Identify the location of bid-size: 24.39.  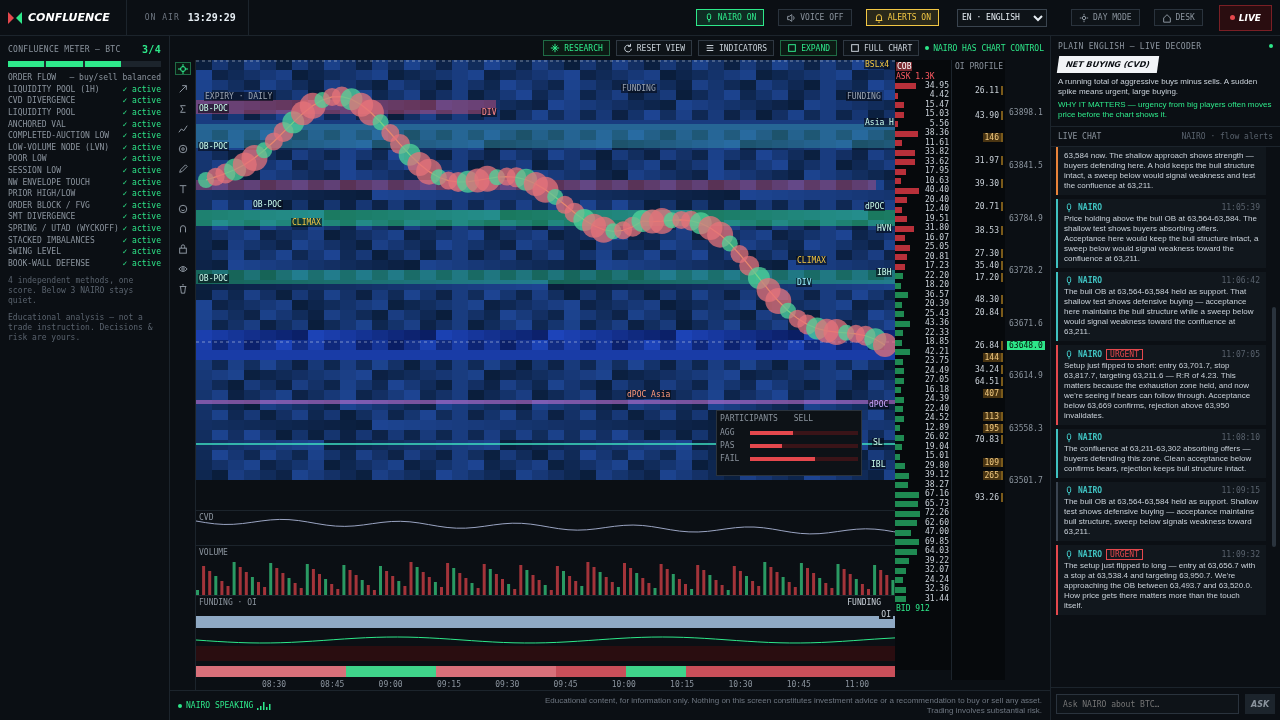
(936, 399).